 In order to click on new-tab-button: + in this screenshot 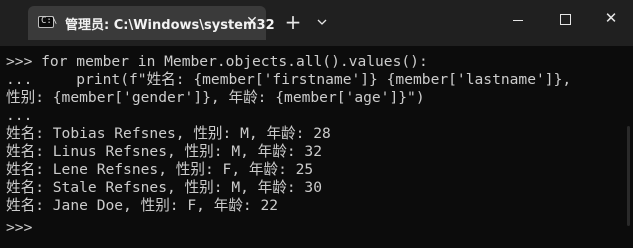, I will do `click(293, 22)`.